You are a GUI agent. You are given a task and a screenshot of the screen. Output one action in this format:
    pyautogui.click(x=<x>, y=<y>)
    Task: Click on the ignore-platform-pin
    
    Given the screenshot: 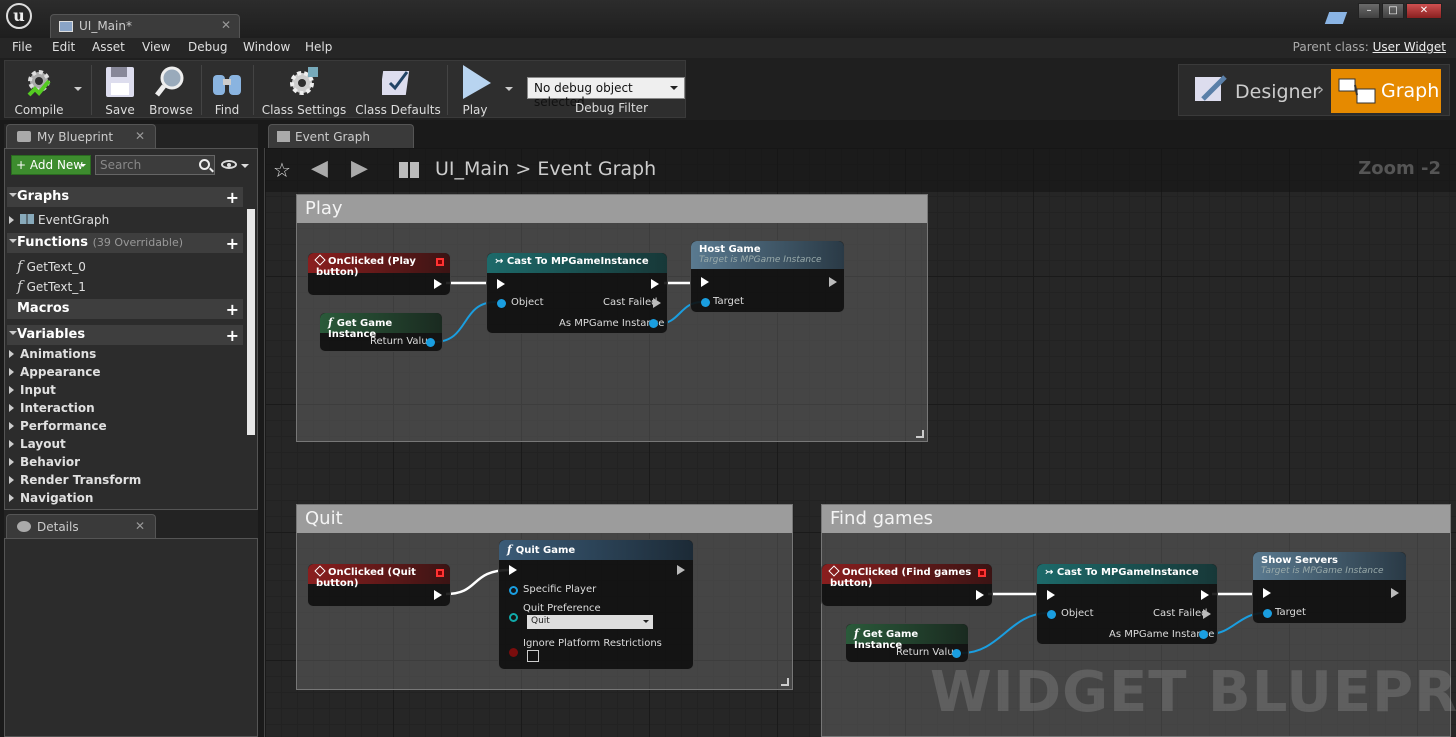 What is the action you would take?
    pyautogui.click(x=513, y=652)
    